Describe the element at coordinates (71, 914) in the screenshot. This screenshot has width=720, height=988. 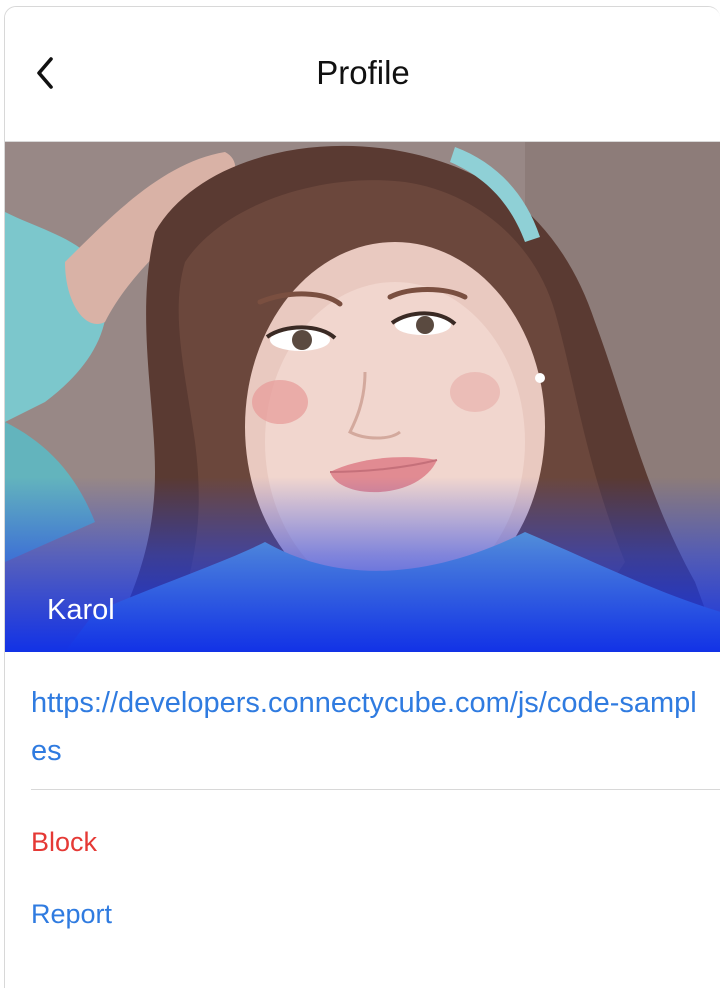
I see `report-button: Report` at that location.